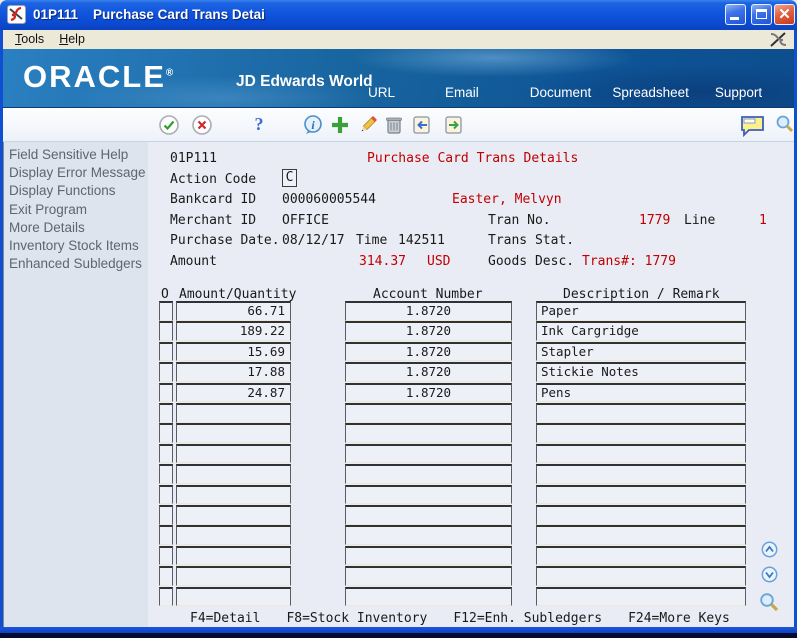 The image size is (797, 638). Describe the element at coordinates (381, 92) in the screenshot. I see `banner-link-url: URL` at that location.